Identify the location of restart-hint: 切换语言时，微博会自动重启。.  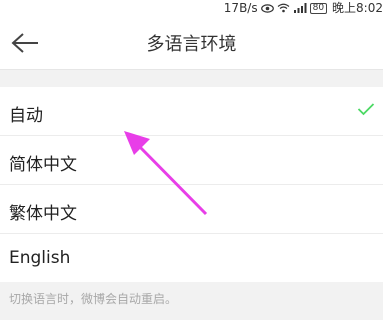
(93, 299).